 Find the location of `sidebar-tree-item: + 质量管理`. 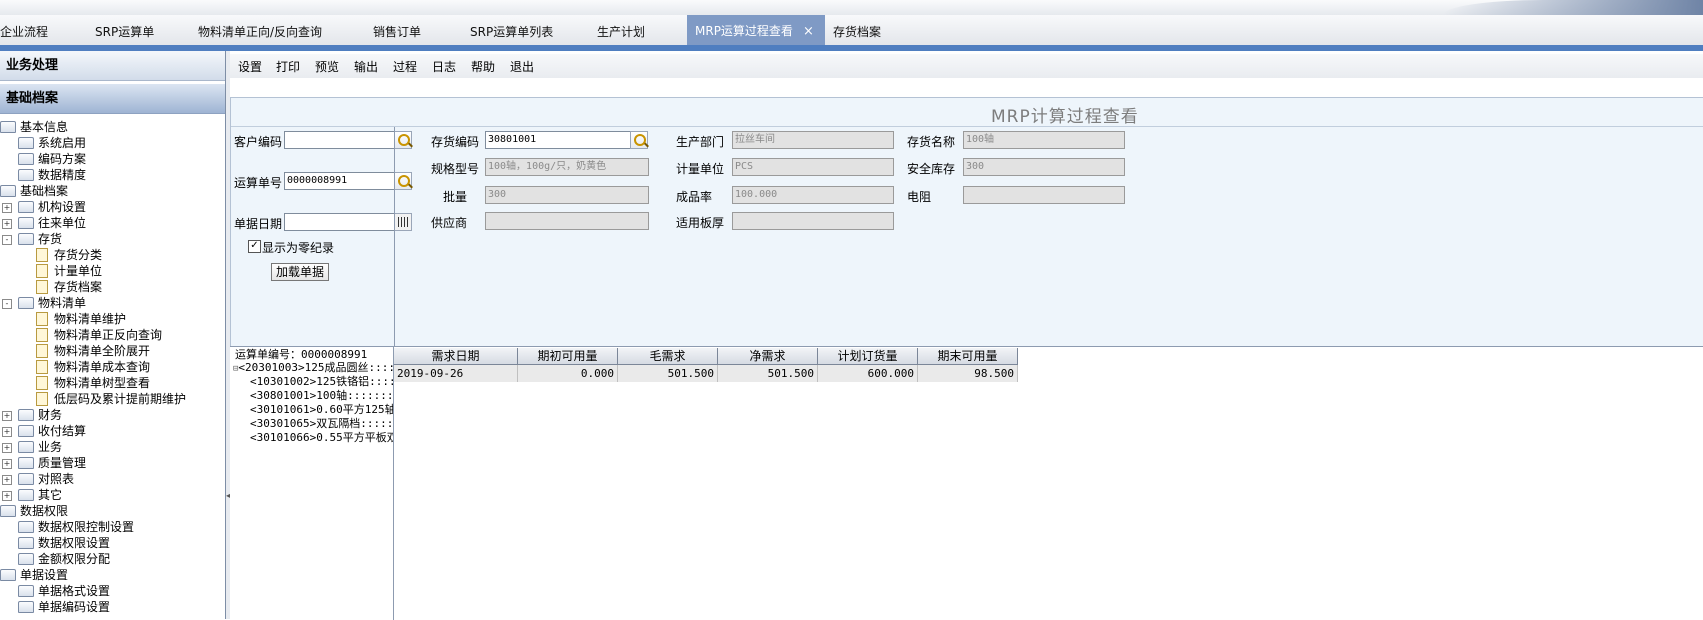

sidebar-tree-item: + 质量管理 is located at coordinates (44, 463).